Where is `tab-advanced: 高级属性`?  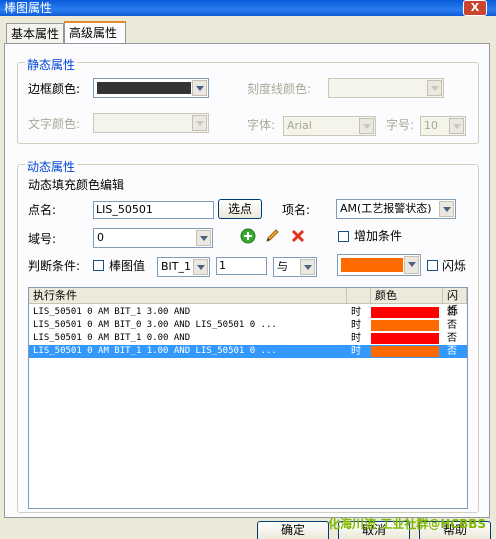
tab-advanced: 高级属性 is located at coordinates (95, 32).